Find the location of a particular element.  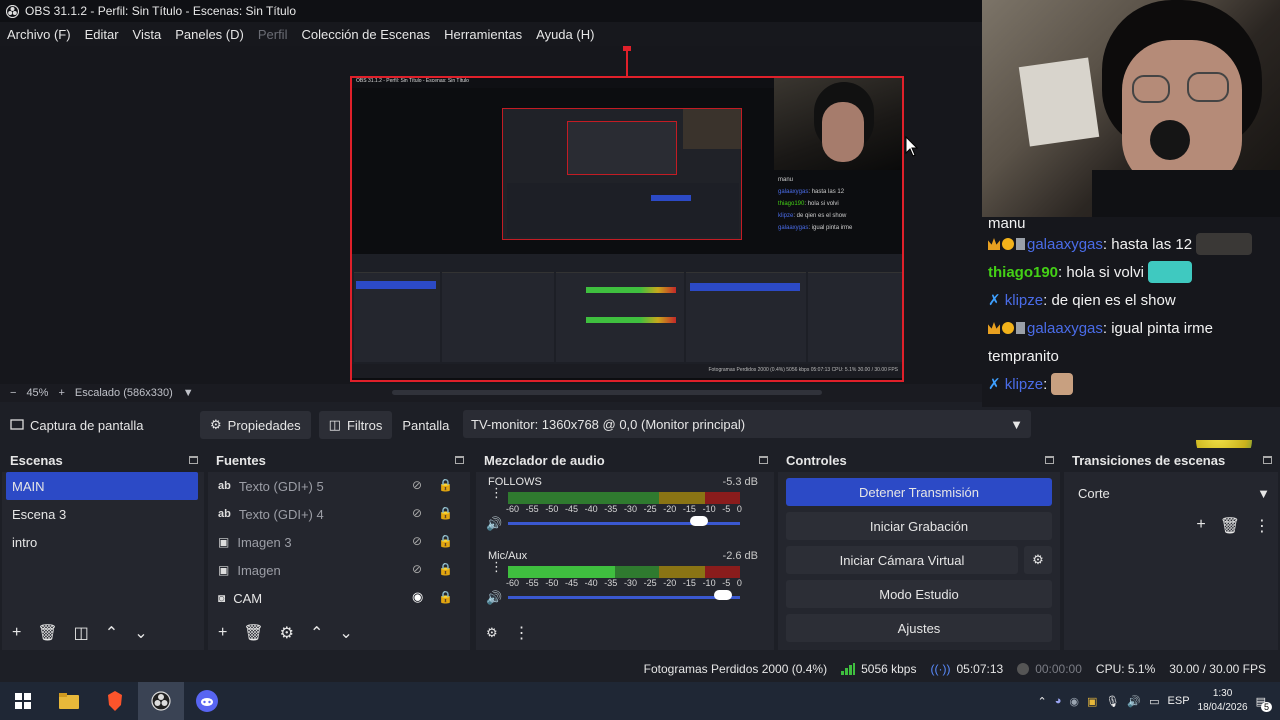

wall-poster is located at coordinates (1059, 102).